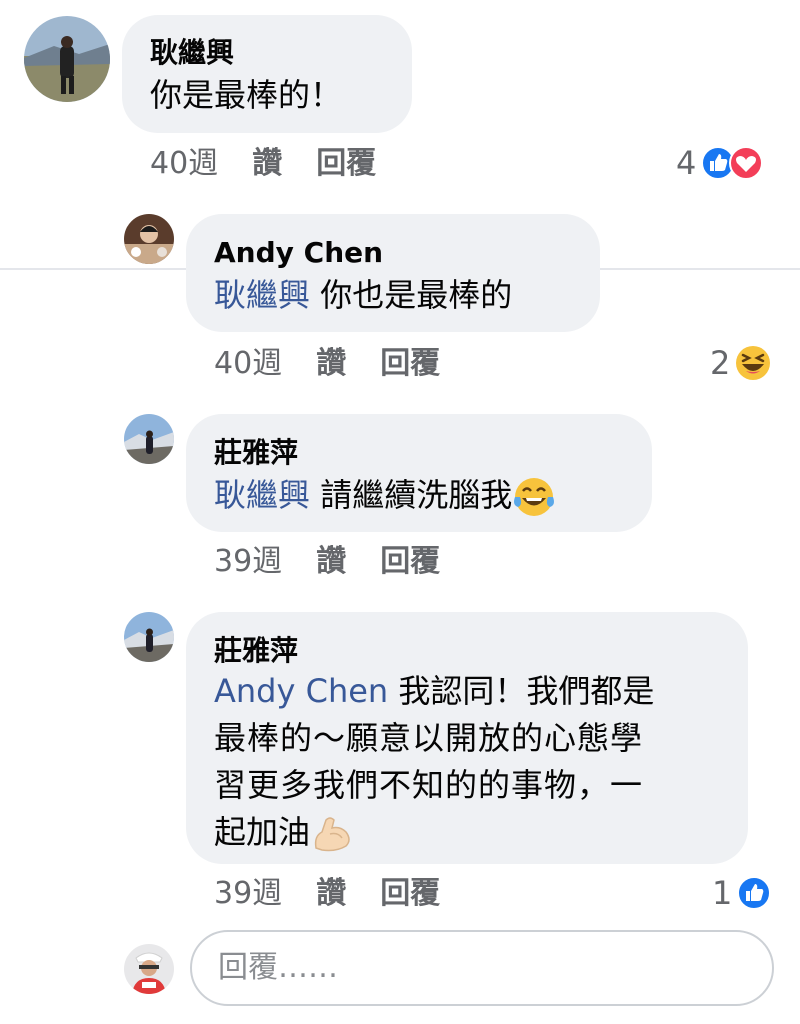  I want to click on like-button-3: 讚, so click(331, 561).